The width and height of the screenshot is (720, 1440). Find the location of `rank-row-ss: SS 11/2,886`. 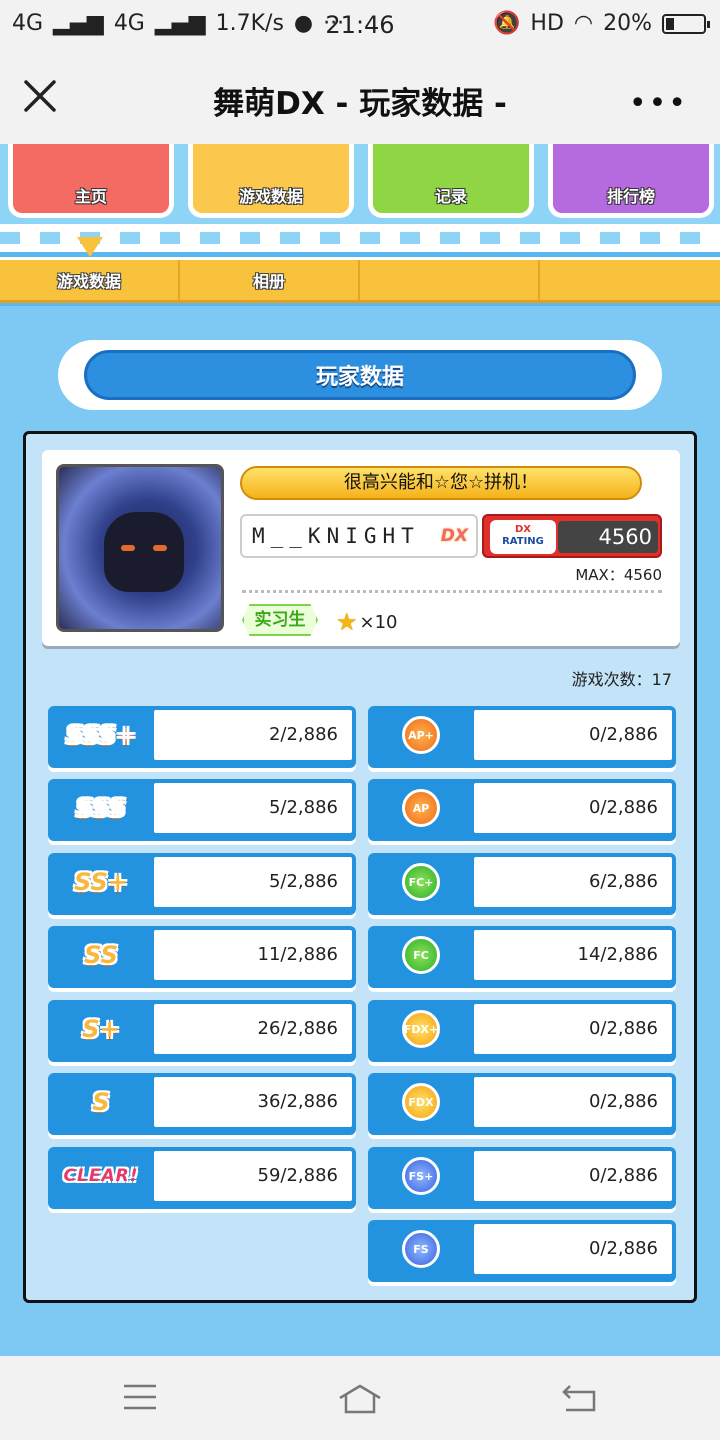

rank-row-ss: SS 11/2,886 is located at coordinates (202, 957).